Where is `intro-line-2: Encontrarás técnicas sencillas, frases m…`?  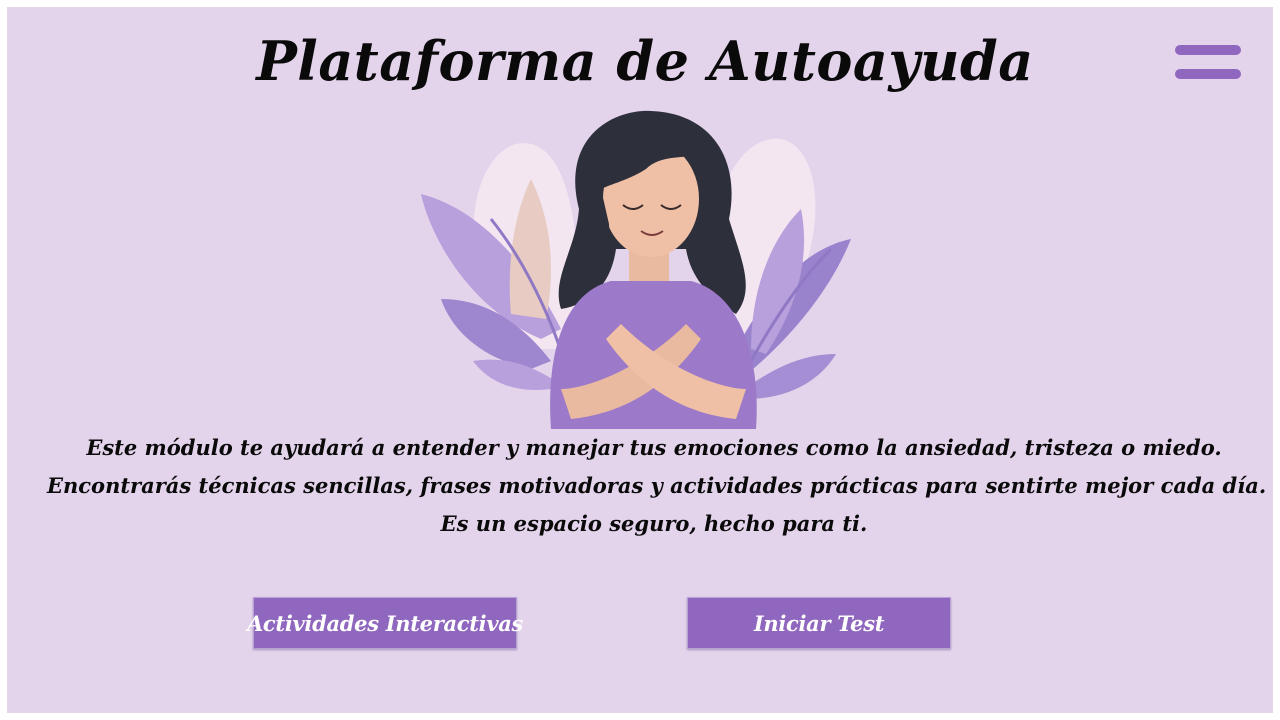
intro-line-2: Encontrarás técnicas sencillas, frases m… is located at coordinates (657, 485).